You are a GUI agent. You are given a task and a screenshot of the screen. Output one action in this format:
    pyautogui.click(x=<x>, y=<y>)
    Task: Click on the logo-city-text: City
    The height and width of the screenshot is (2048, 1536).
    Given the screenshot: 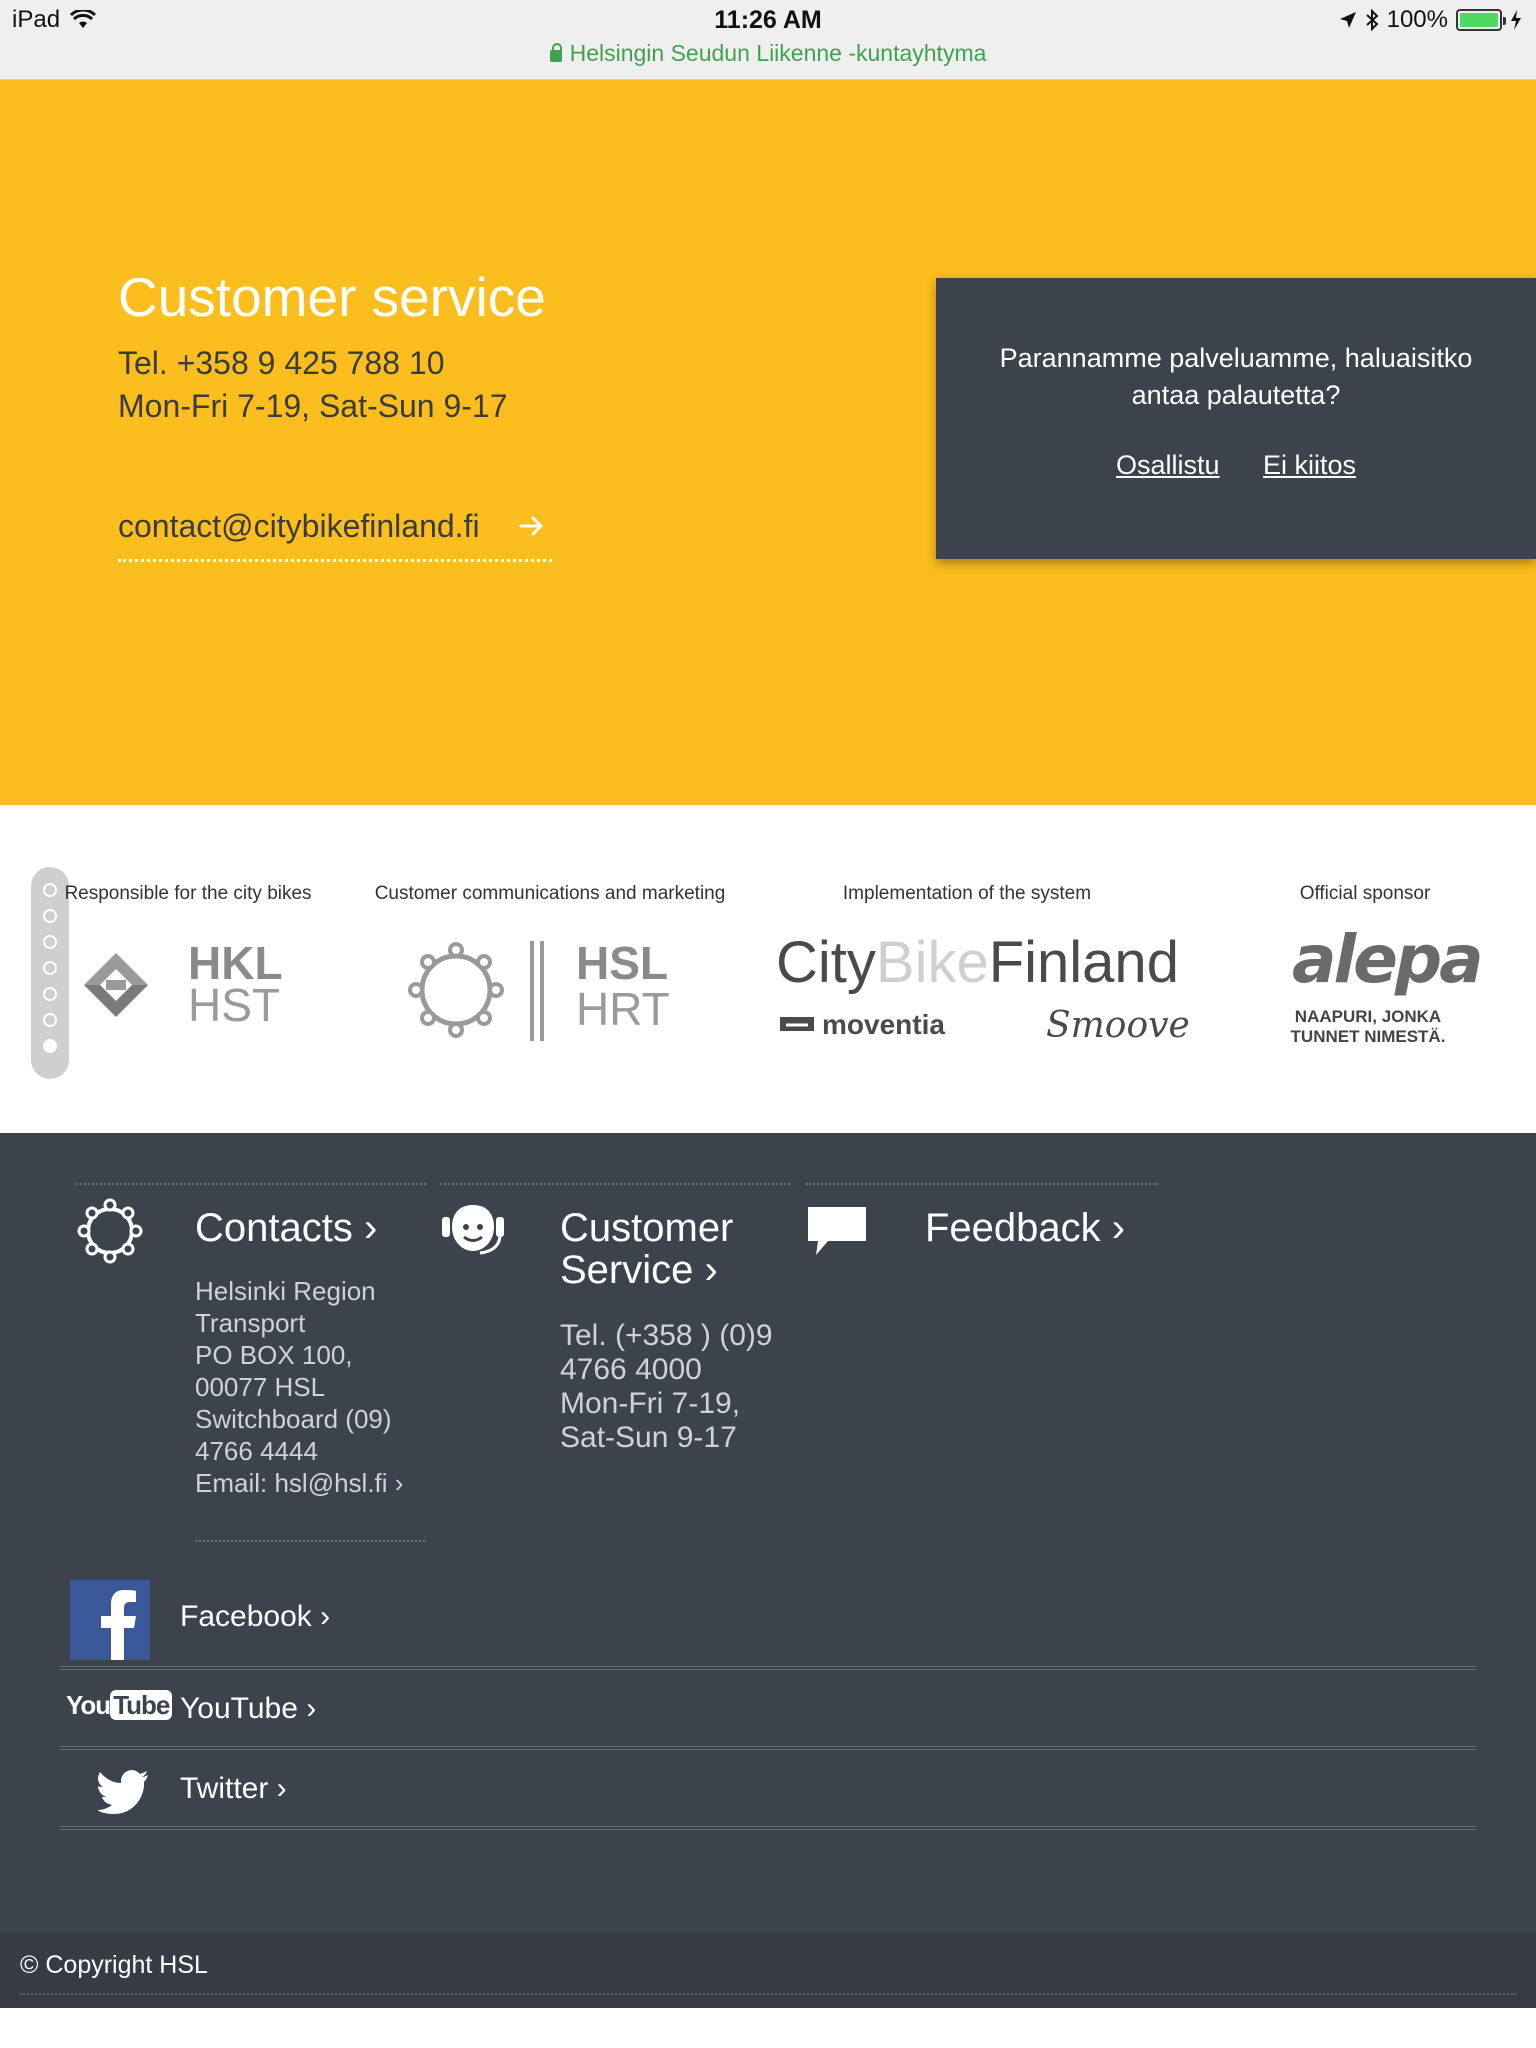 What is the action you would take?
    pyautogui.click(x=826, y=962)
    